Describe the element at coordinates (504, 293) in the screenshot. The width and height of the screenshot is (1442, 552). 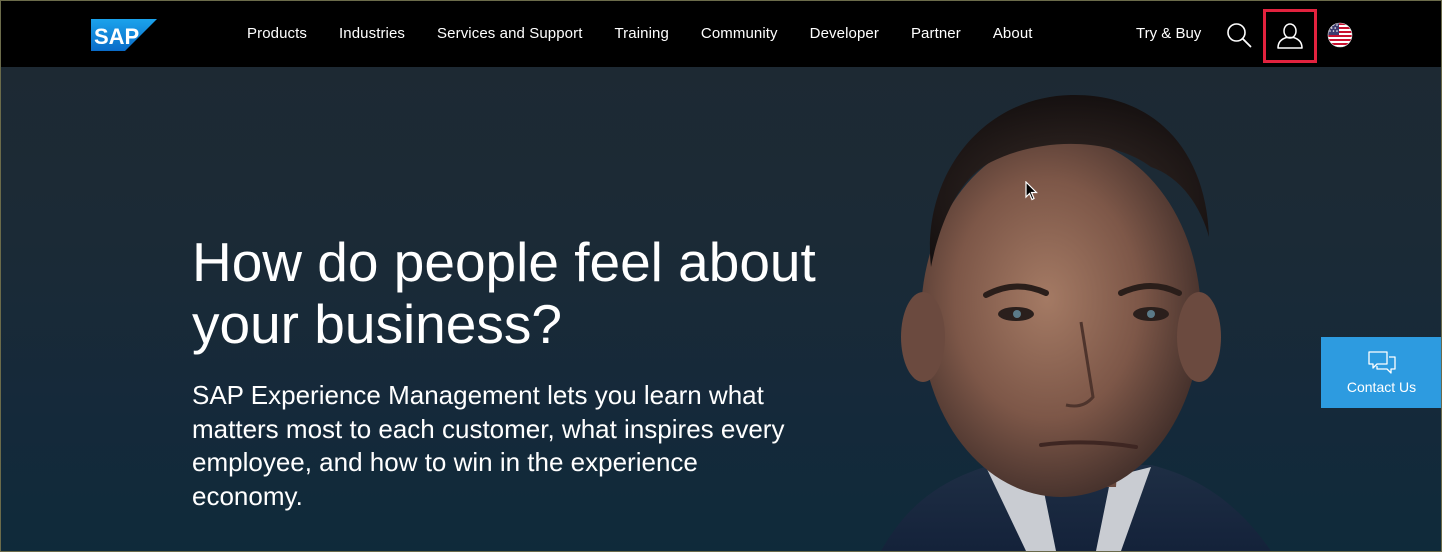
I see `hero-headline: How do people feel about your business?` at that location.